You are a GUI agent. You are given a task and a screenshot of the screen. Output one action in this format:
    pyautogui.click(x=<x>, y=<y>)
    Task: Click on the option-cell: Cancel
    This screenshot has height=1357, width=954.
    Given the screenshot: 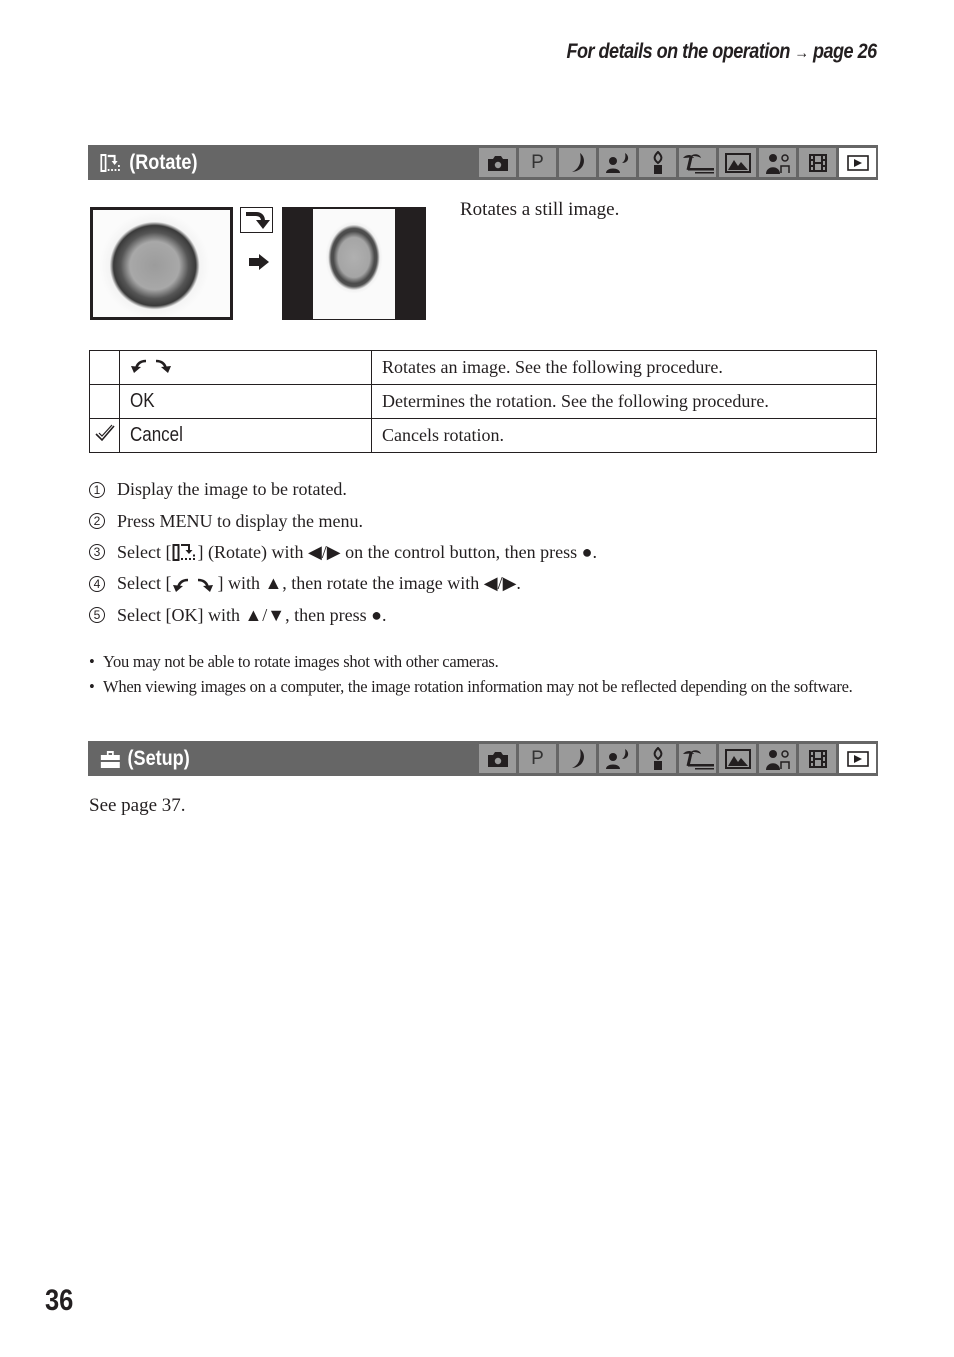 What is the action you would take?
    pyautogui.click(x=245, y=435)
    